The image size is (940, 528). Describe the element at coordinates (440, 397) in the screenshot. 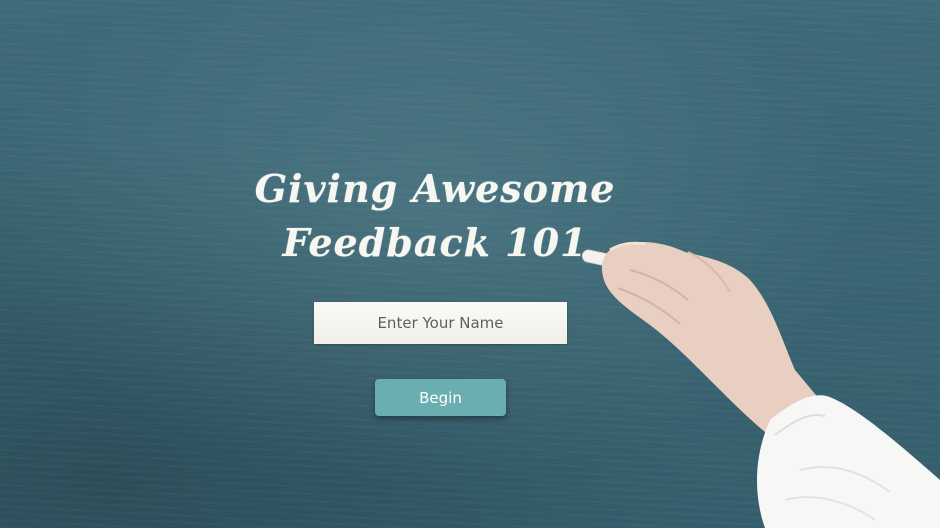

I see `begin-button: Begin` at that location.